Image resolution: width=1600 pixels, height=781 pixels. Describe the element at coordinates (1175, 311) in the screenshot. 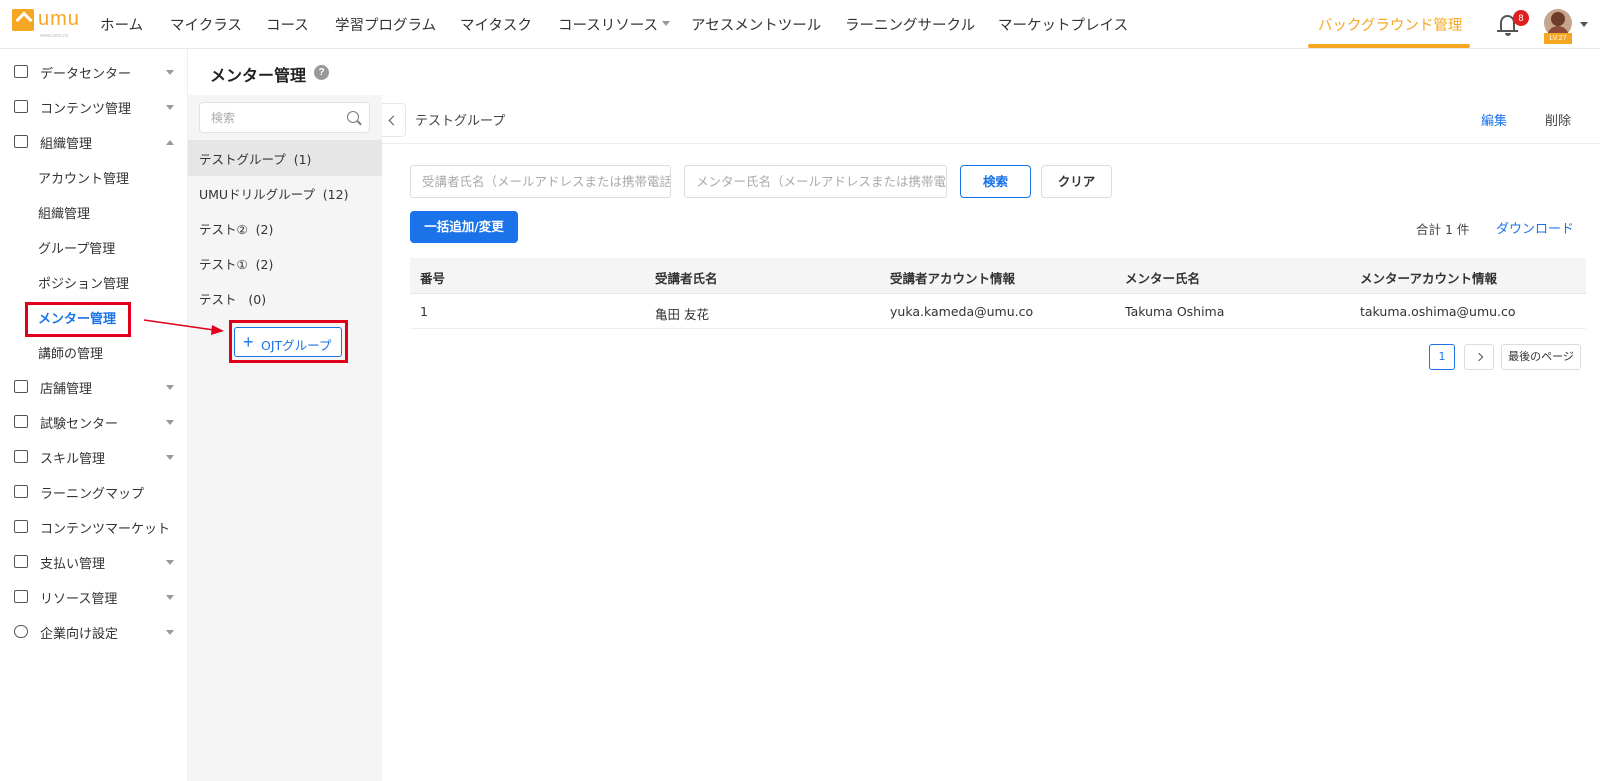

I see `table-cell: Takuma Oshima` at that location.